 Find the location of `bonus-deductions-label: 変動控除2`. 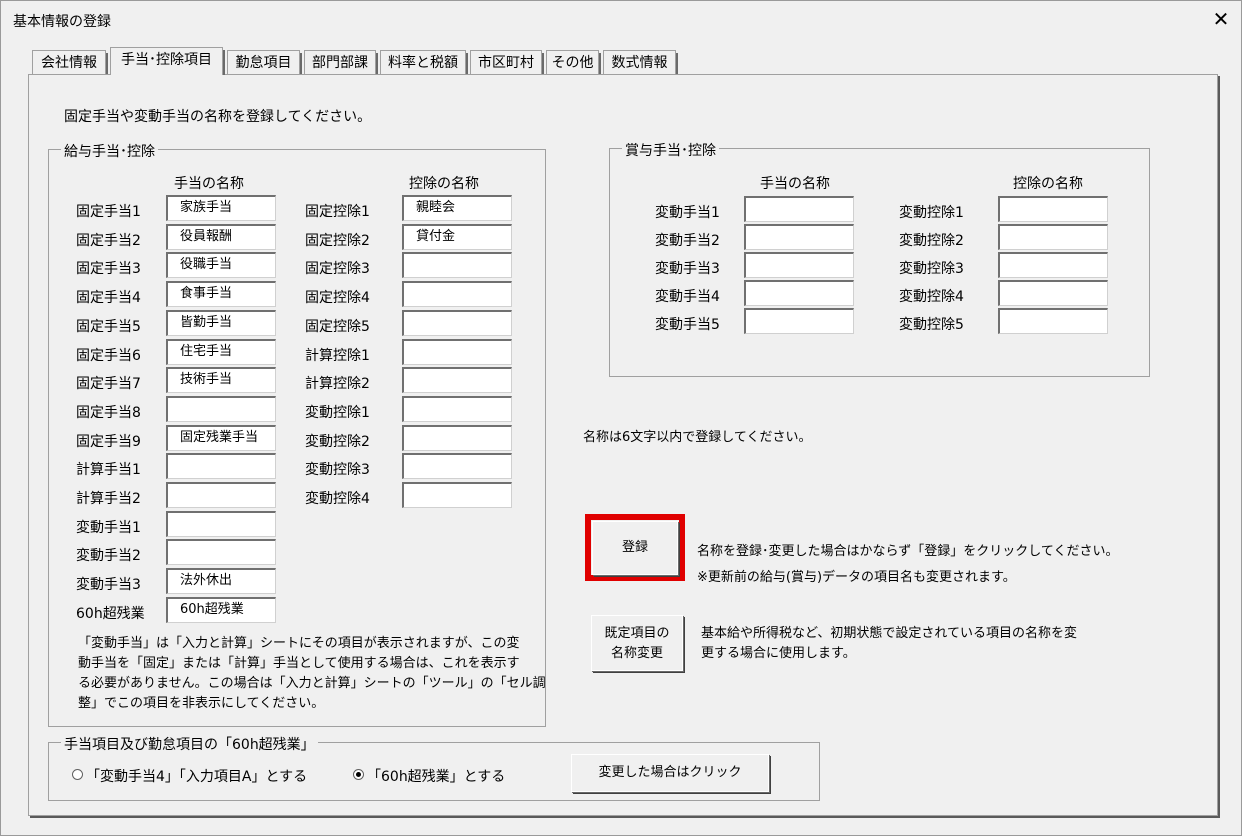

bonus-deductions-label: 変動控除2 is located at coordinates (931, 241).